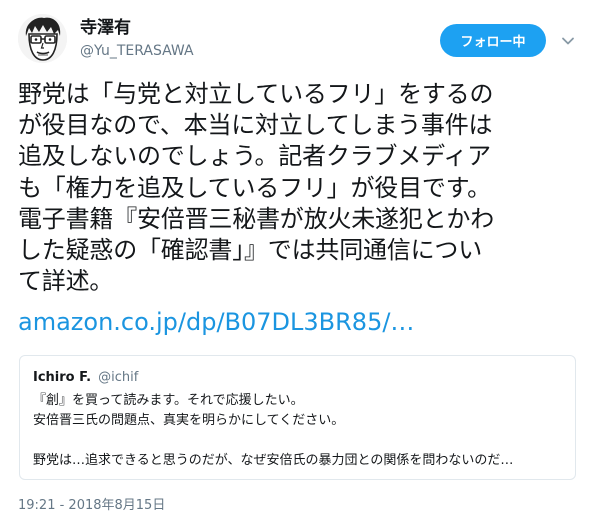  I want to click on quoted-author-name: Ichiro F., so click(62, 377).